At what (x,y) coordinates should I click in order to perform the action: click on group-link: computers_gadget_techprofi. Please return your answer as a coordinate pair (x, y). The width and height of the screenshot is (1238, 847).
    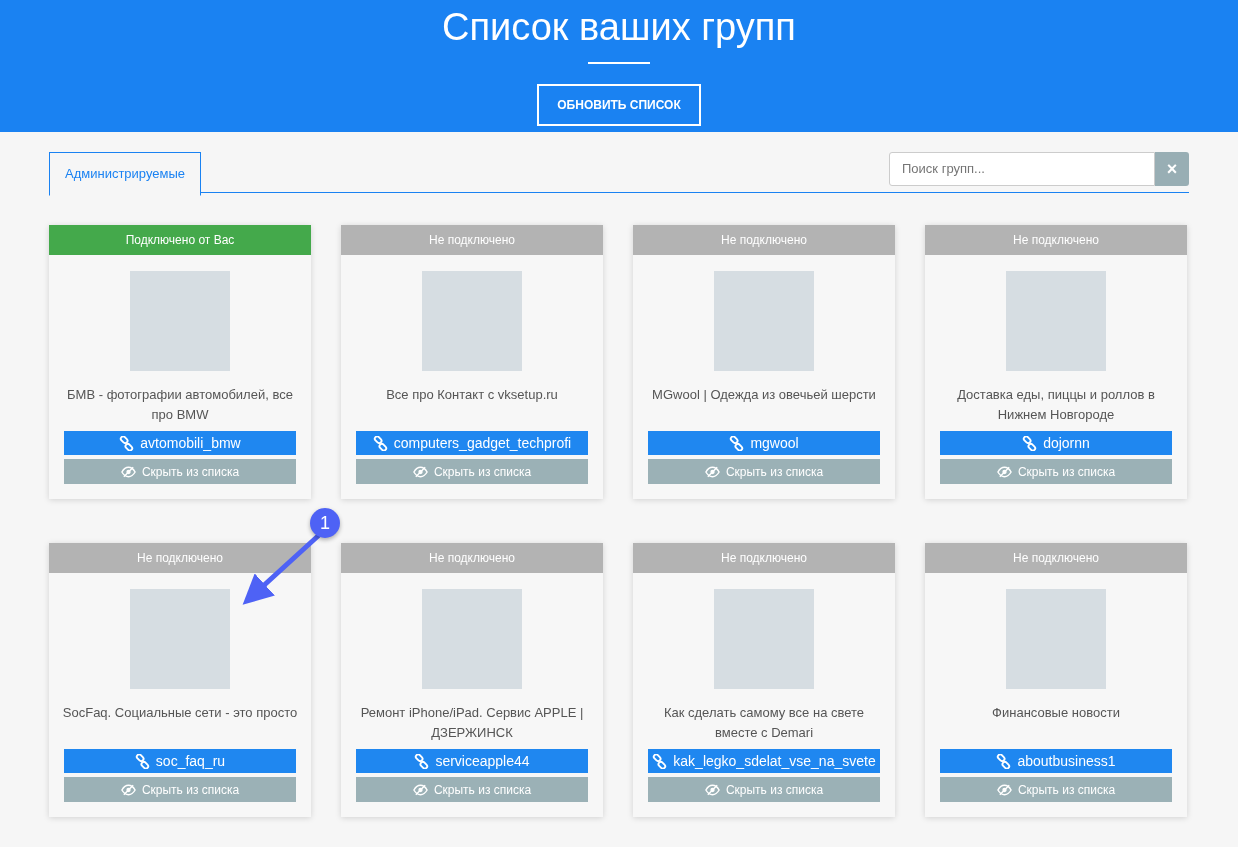
    Looking at the image, I should click on (472, 443).